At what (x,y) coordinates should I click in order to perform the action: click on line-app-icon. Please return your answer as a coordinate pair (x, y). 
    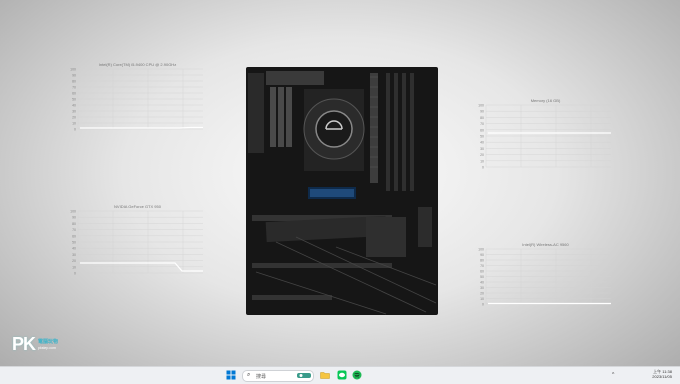
    Looking at the image, I should click on (342, 375).